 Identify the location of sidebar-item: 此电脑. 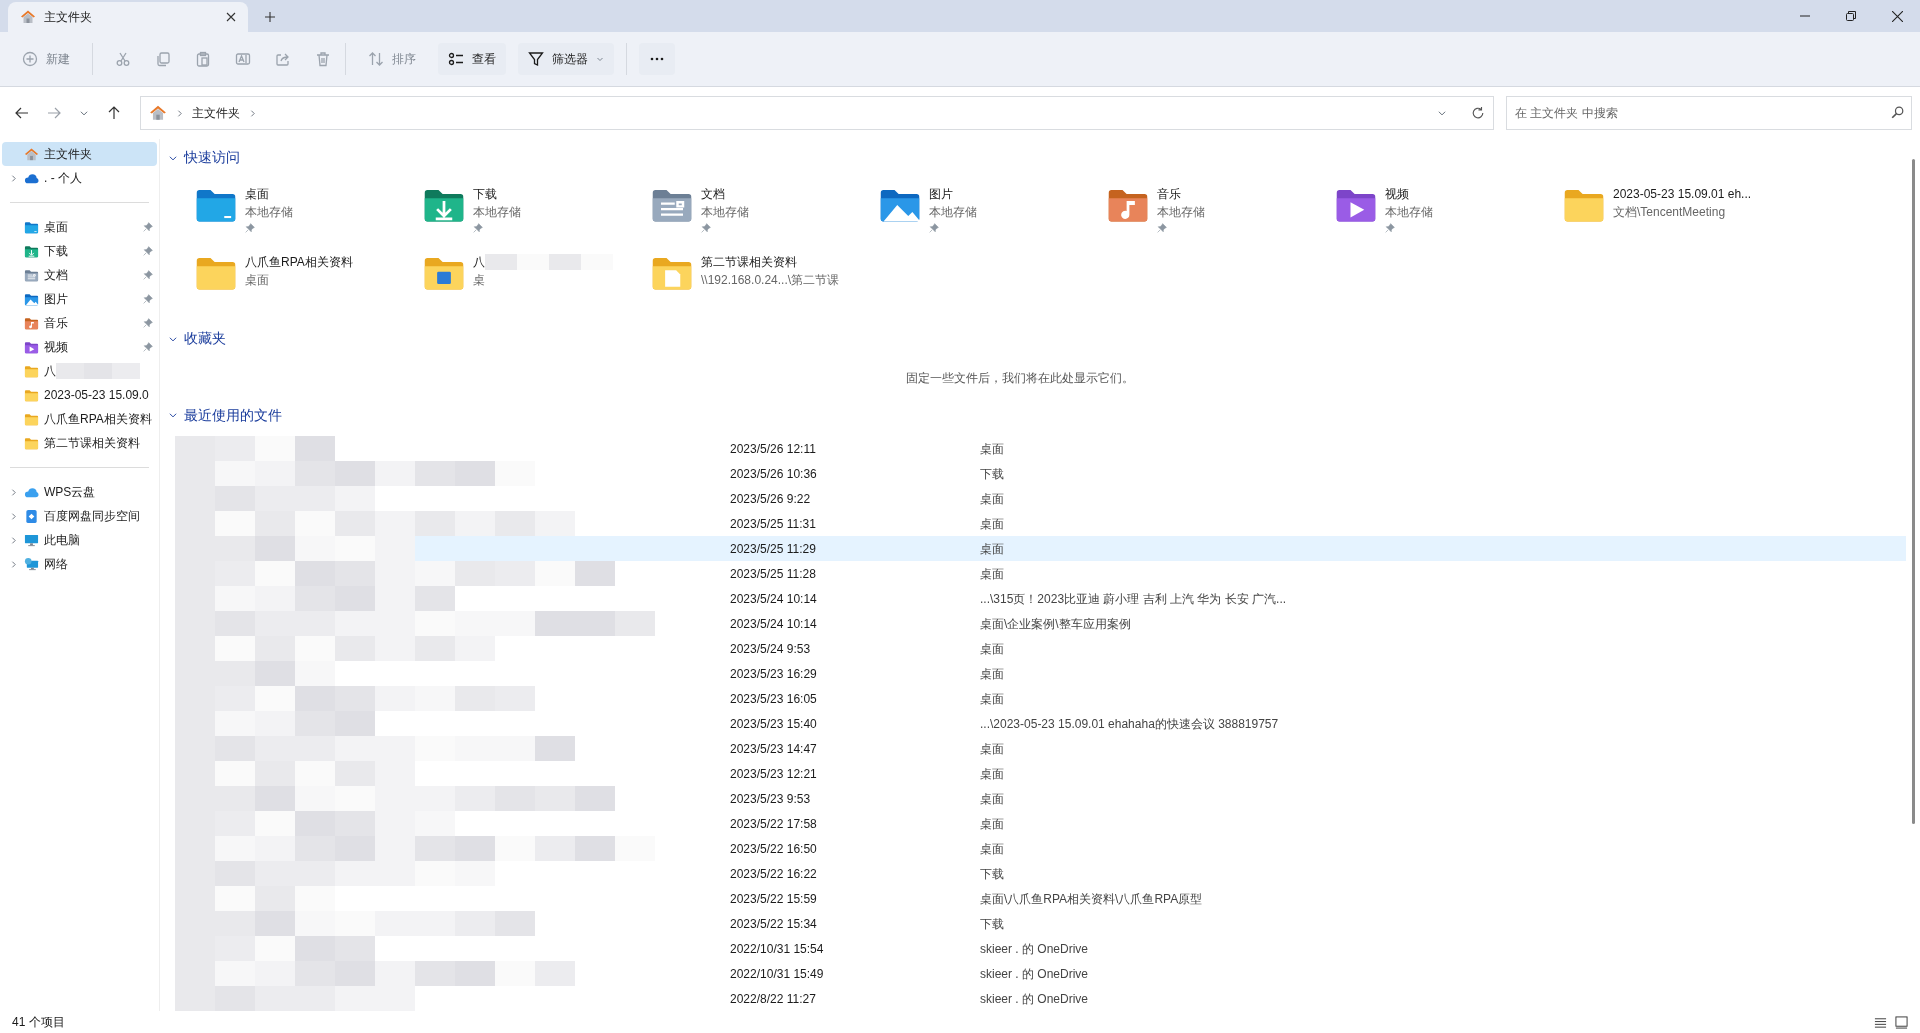
(79, 540).